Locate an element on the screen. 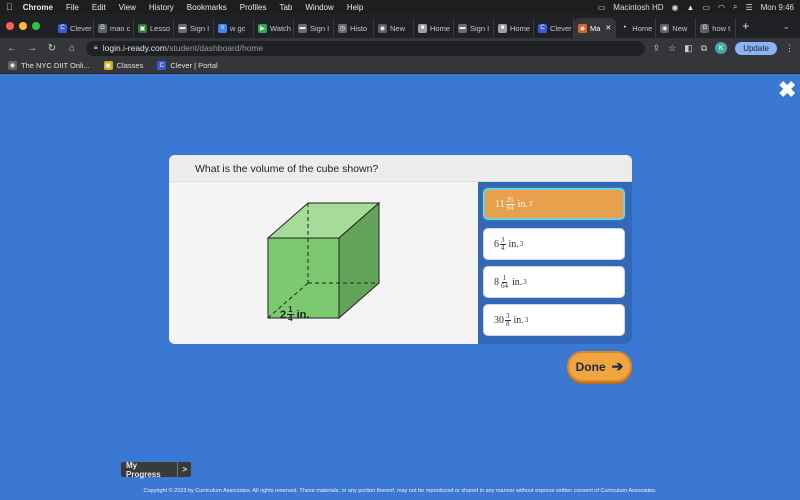 This screenshot has height=500, width=800. my-progress-button: My Progress > is located at coordinates (156, 470).